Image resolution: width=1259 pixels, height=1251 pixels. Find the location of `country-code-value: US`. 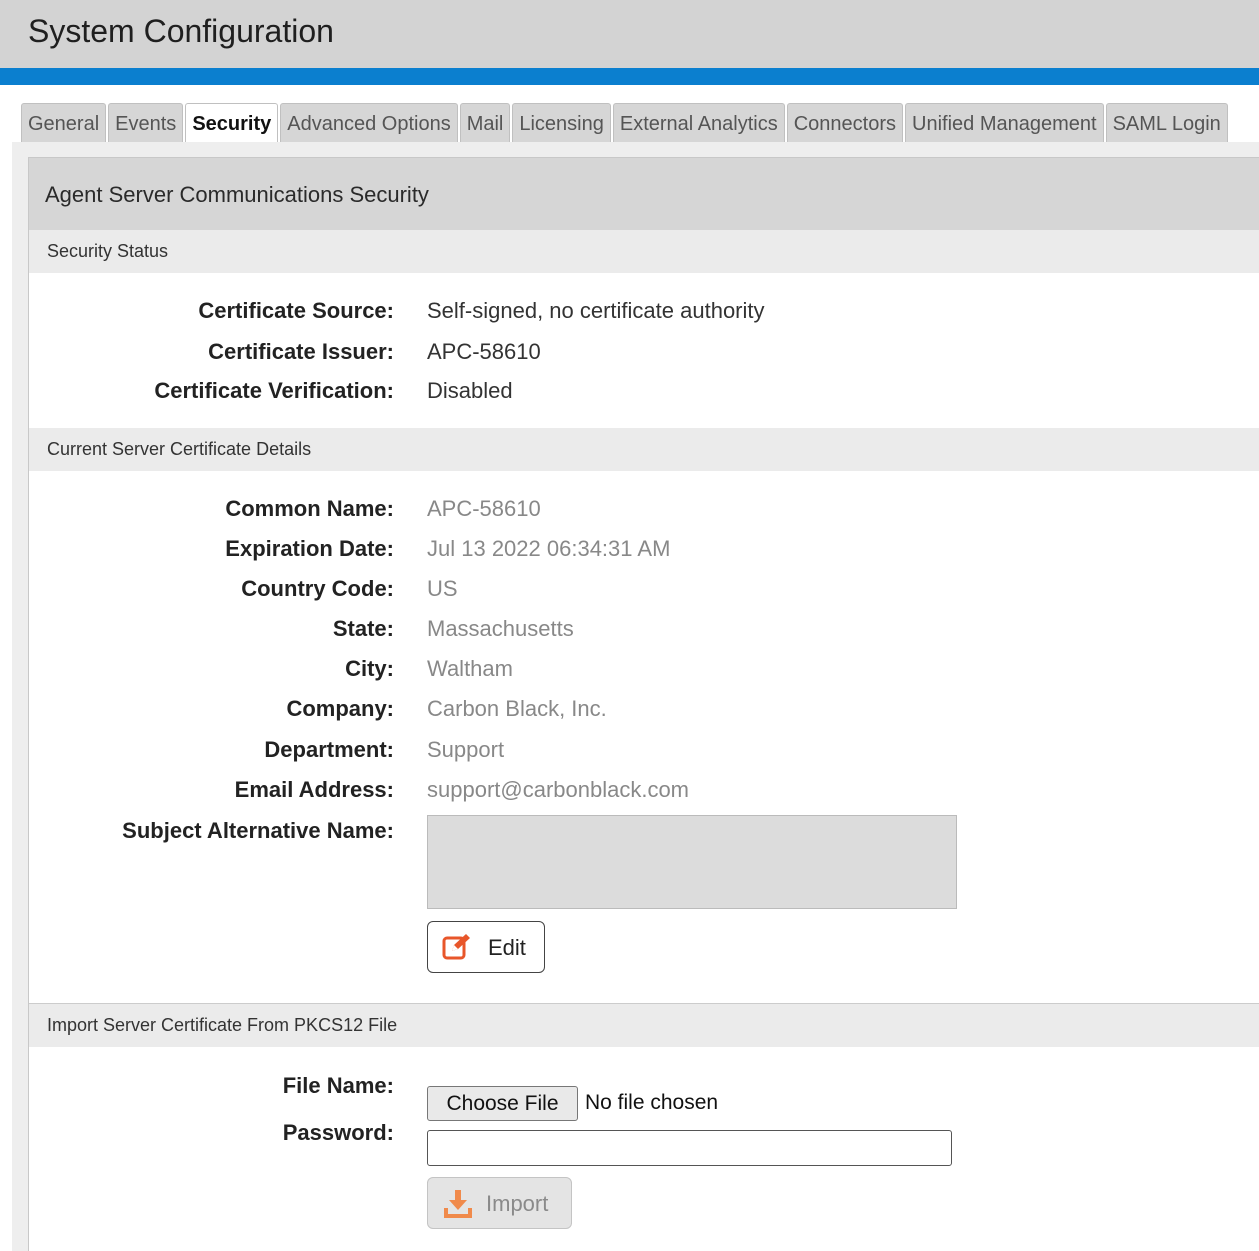

country-code-value: US is located at coordinates (442, 588).